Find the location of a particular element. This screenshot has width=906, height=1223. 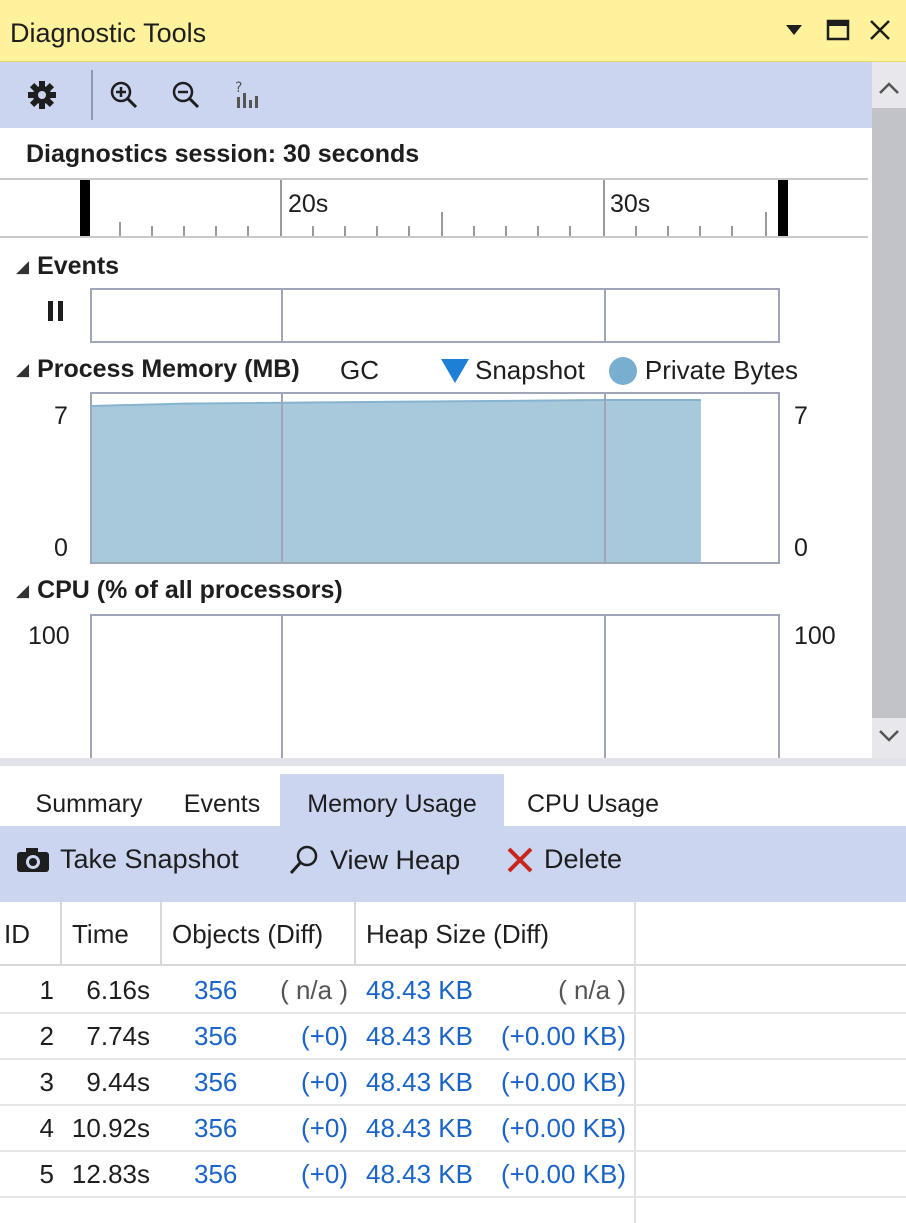

scroll-down-arrow-icon is located at coordinates (889, 736).